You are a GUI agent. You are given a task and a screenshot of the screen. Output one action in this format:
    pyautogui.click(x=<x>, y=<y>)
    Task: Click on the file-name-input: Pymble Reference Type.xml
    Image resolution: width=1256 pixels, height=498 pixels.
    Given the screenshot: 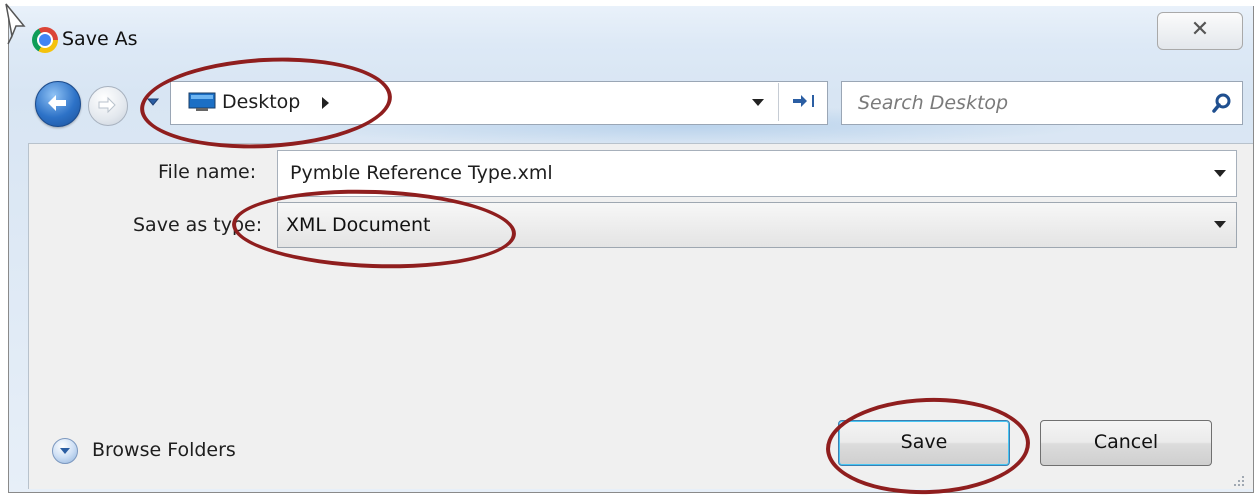 What is the action you would take?
    pyautogui.click(x=421, y=173)
    